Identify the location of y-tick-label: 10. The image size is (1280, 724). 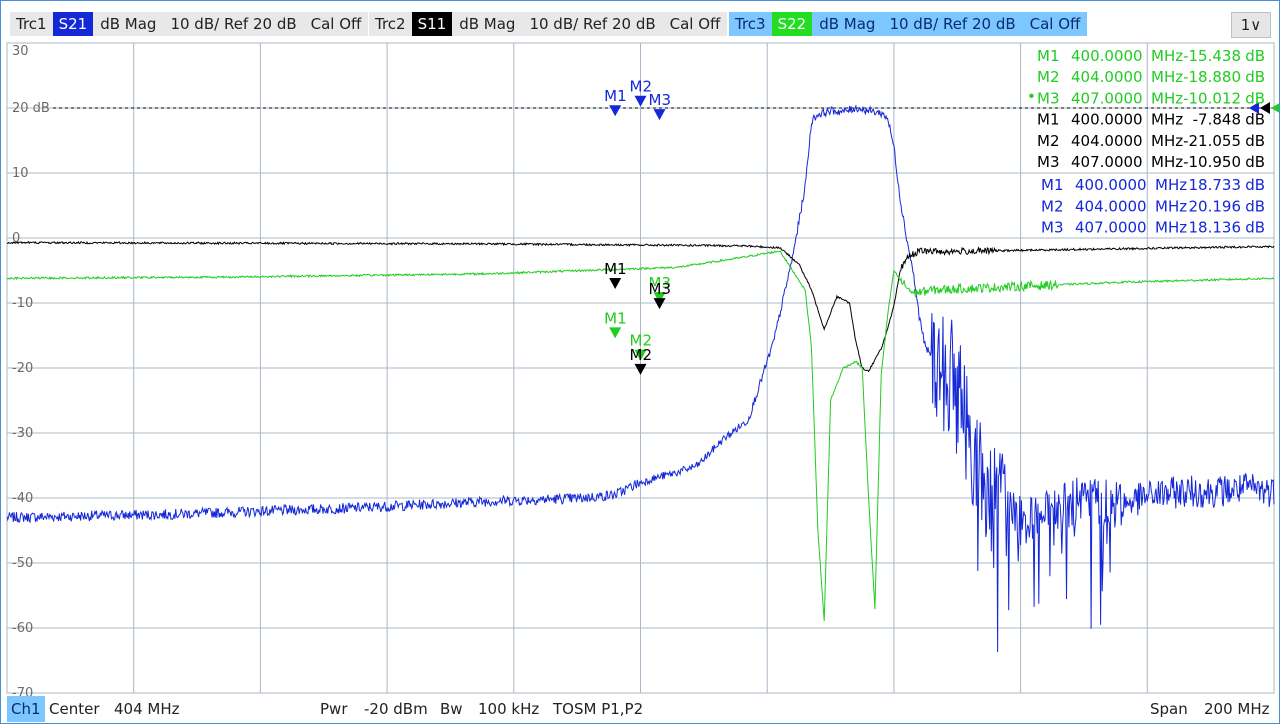
(20, 173).